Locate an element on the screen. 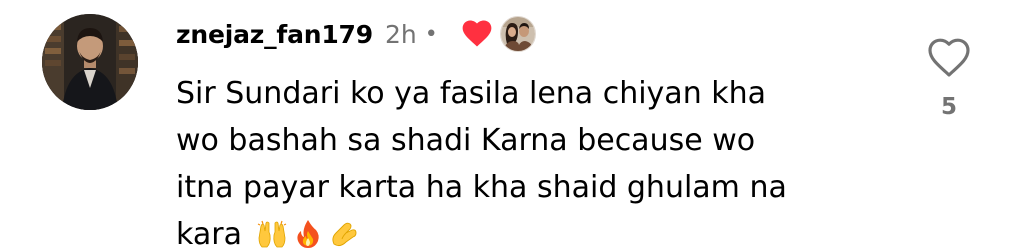  heart-outline-icon is located at coordinates (949, 58).